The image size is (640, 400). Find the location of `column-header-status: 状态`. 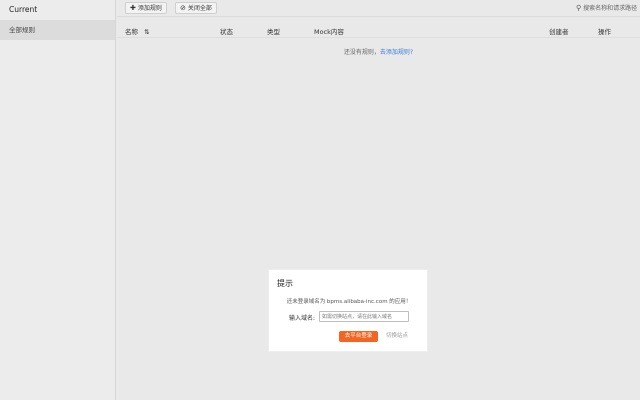

column-header-status: 状态 is located at coordinates (226, 32).